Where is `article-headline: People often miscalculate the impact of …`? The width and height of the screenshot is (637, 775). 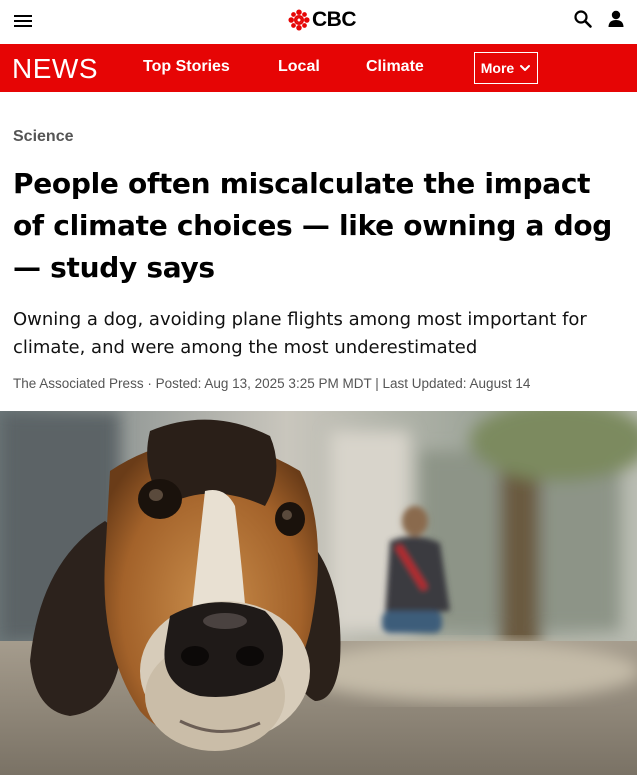 article-headline: People often miscalculate the impact of … is located at coordinates (312, 225).